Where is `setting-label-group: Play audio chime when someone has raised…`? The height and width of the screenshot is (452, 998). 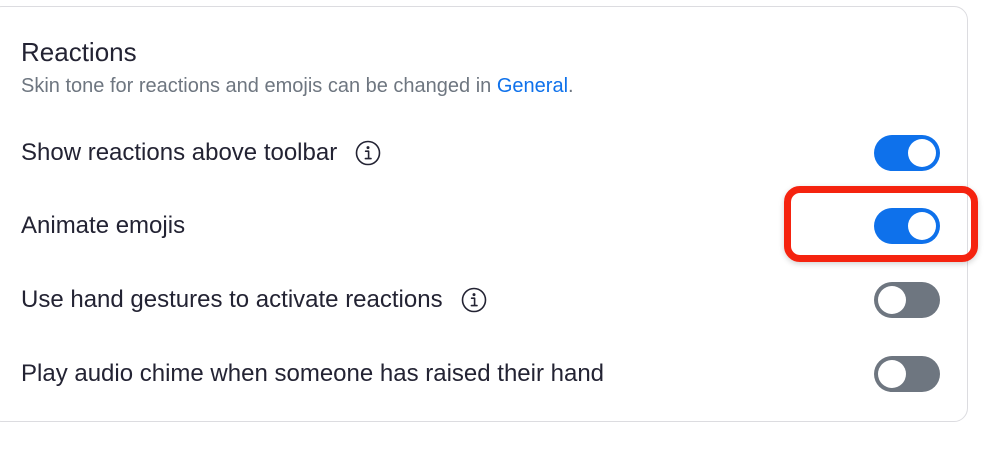
setting-label-group: Play audio chime when someone has raised… is located at coordinates (312, 374).